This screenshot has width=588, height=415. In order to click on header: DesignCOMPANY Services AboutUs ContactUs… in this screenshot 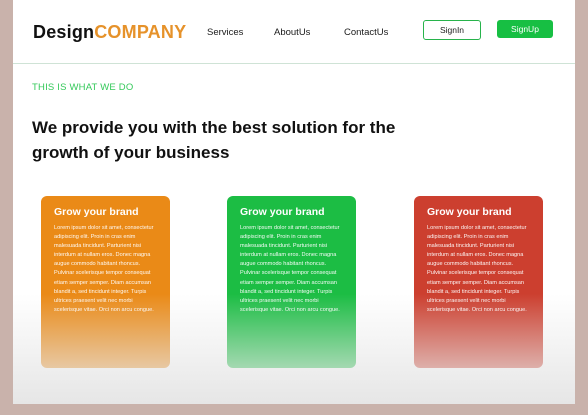, I will do `click(294, 32)`.